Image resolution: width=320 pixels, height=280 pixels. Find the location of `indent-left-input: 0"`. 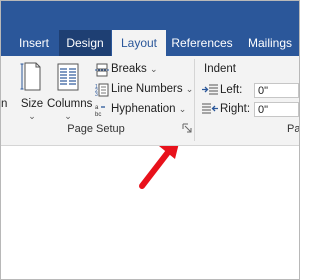

indent-left-input: 0" is located at coordinates (276, 90).